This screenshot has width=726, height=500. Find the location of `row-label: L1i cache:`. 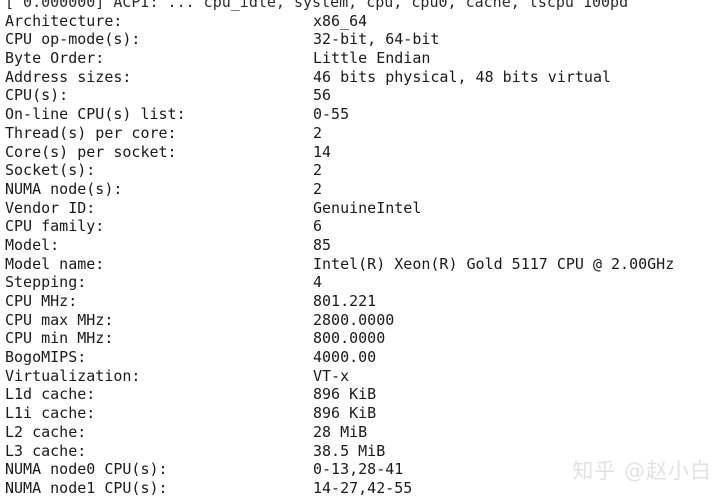

row-label: L1i cache: is located at coordinates (50, 413).